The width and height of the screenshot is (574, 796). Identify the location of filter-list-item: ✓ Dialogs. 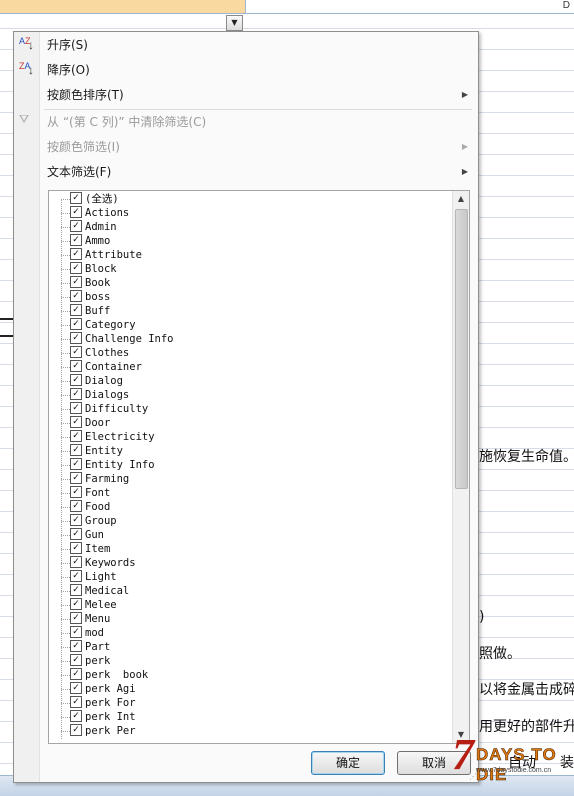
(256, 395).